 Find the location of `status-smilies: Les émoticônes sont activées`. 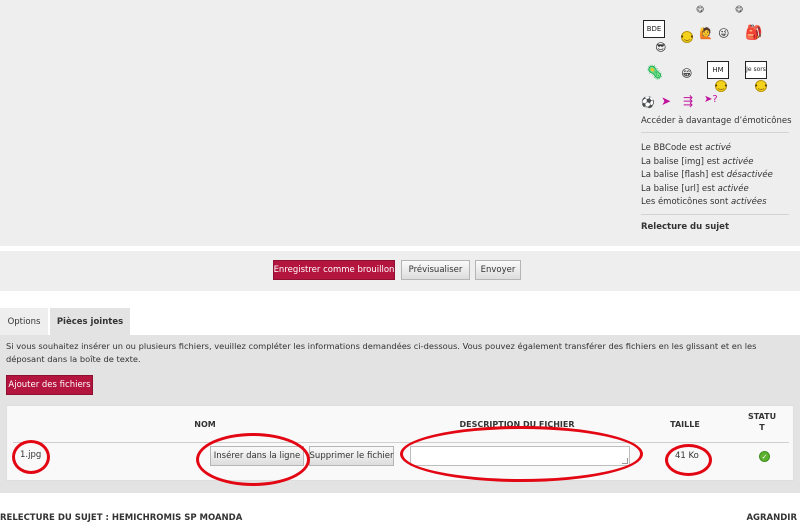

status-smilies: Les émoticônes sont activées is located at coordinates (704, 202).